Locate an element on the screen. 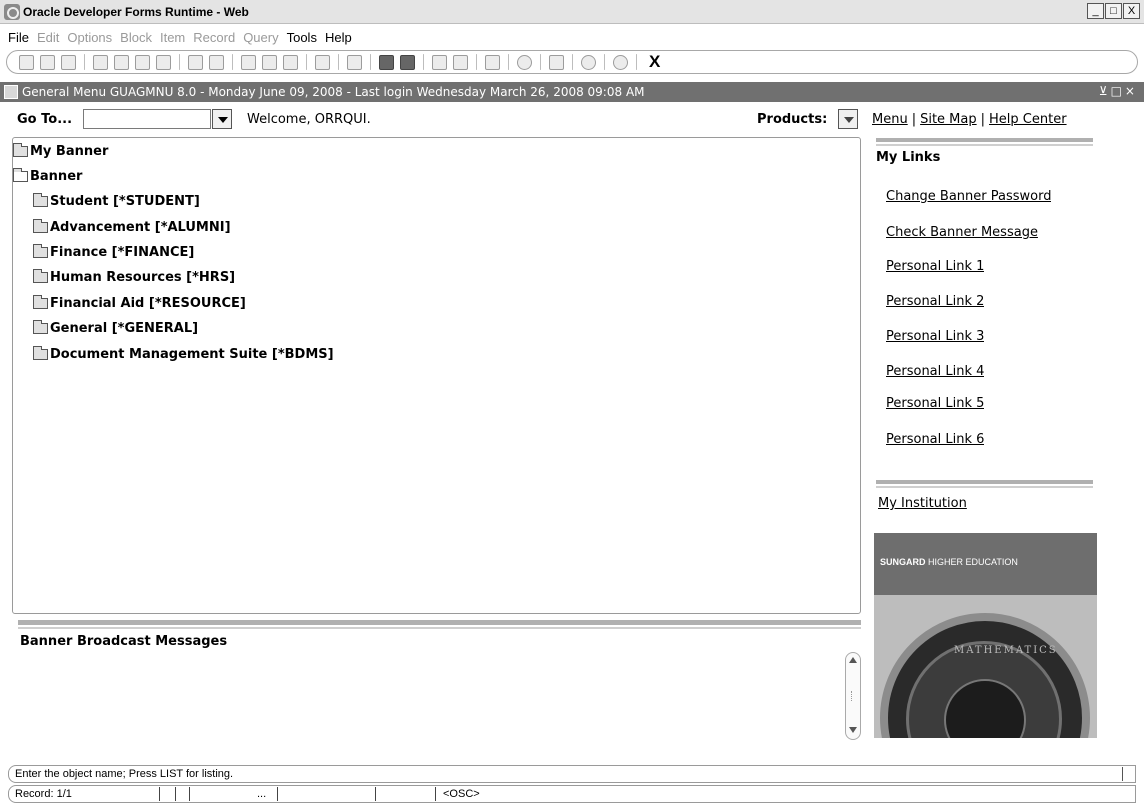  insert-record-icon is located at coordinates (195, 62).